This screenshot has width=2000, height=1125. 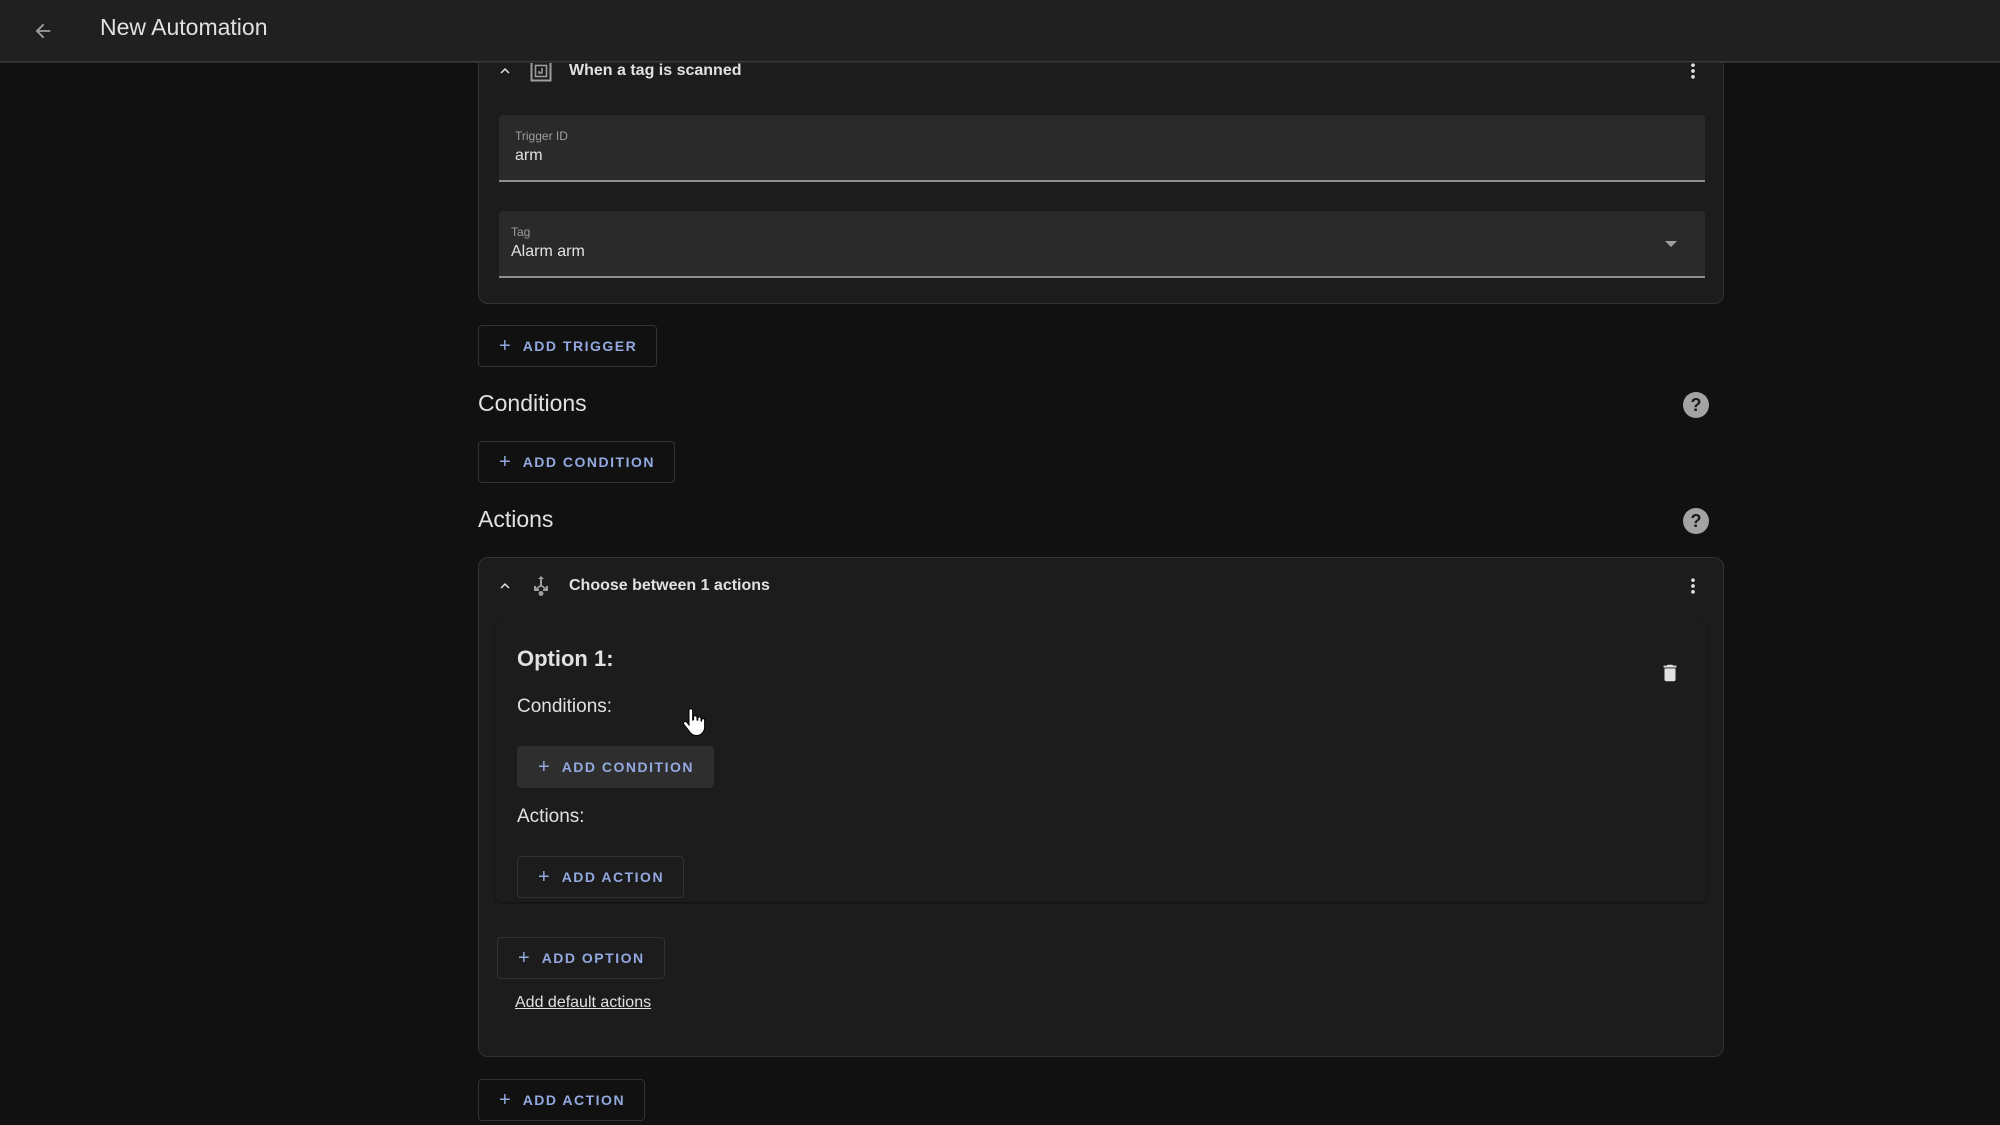 What do you see at coordinates (565, 706) in the screenshot?
I see `option-conditions-label: Conditions:` at bounding box center [565, 706].